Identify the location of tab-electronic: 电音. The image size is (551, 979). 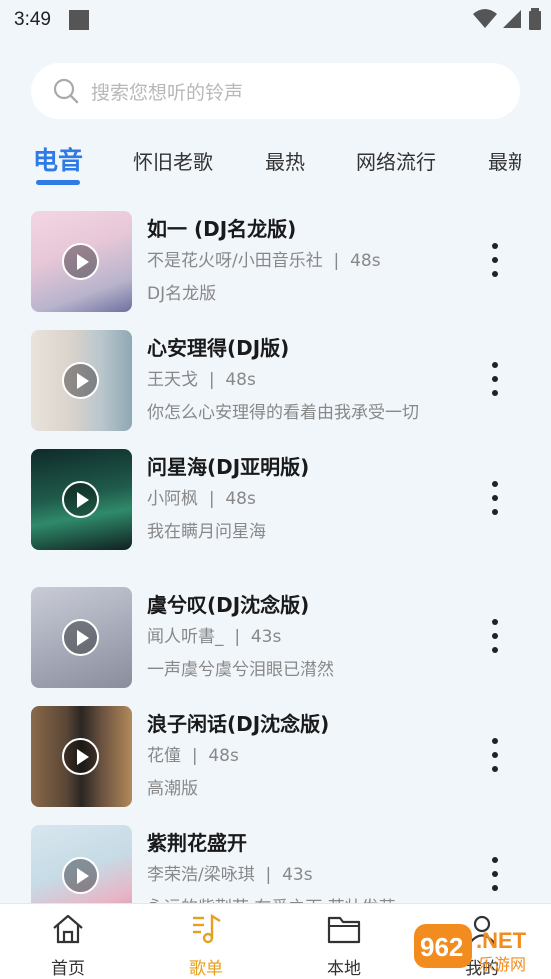
(58, 159).